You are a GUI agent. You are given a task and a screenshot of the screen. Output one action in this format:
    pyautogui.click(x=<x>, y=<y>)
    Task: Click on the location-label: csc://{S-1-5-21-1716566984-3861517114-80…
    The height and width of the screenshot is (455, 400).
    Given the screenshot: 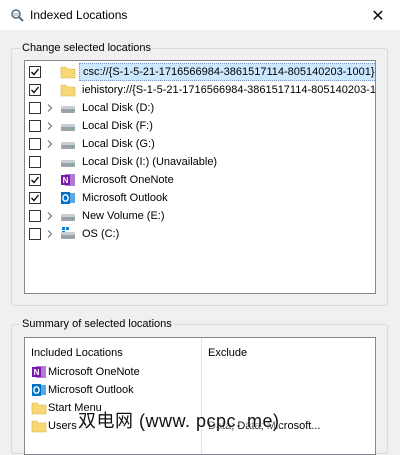 What is the action you would take?
    pyautogui.click(x=227, y=72)
    